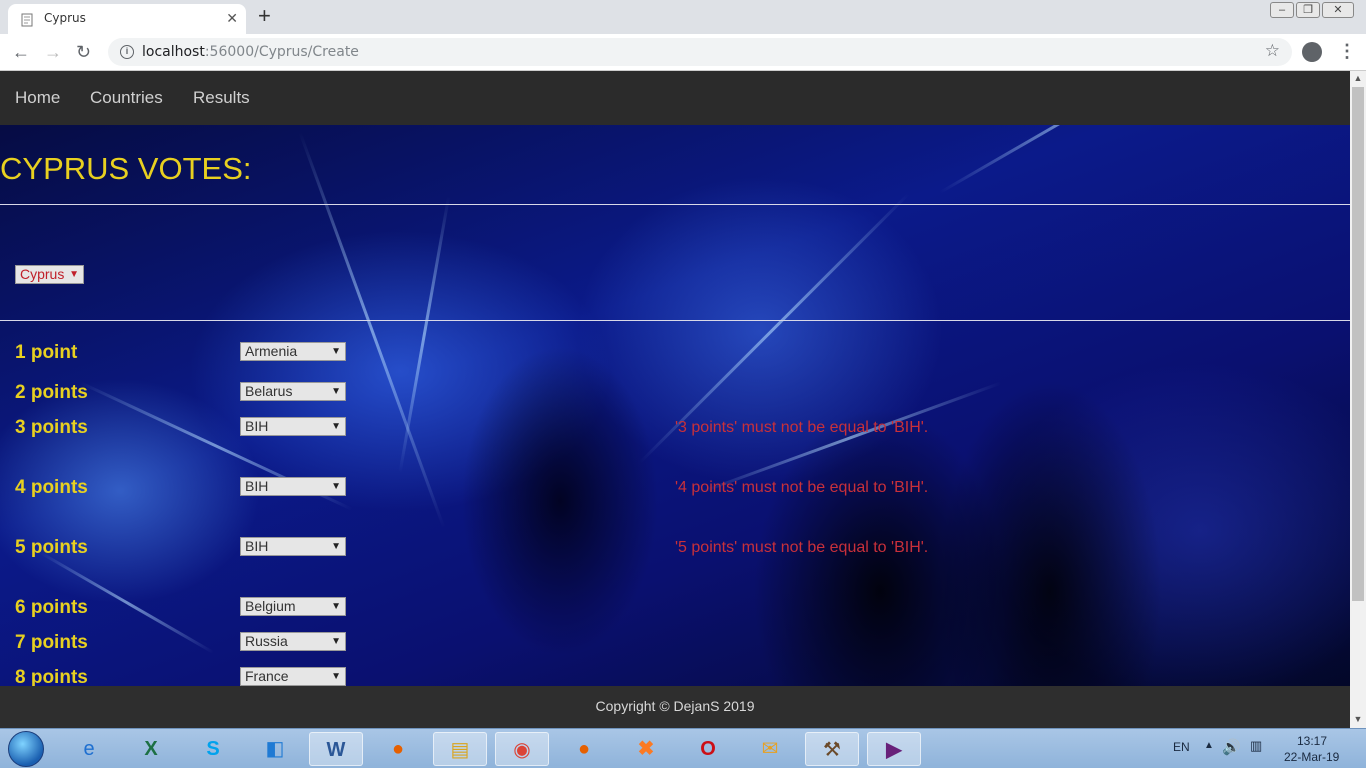 This screenshot has width=1366, height=768. I want to click on vote-label-5: 5 points, so click(51, 547).